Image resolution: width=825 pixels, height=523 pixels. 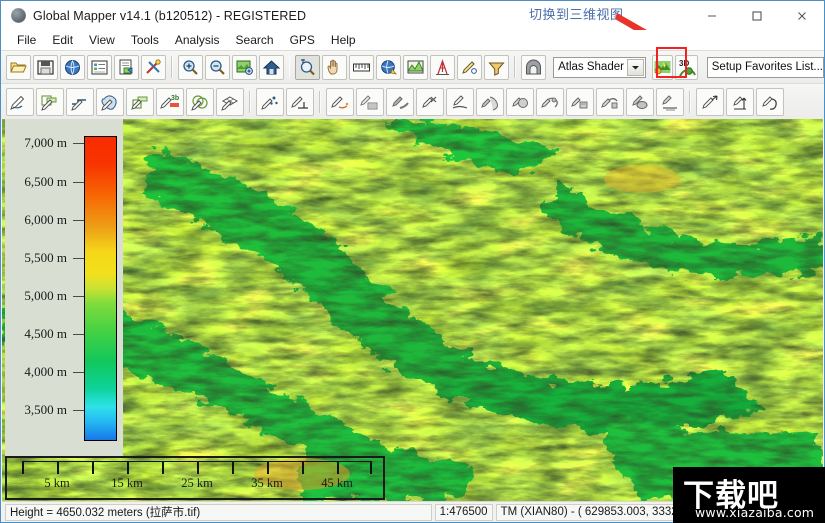 I want to click on digitizer-create-rectangle-button, so click(x=140, y=101).